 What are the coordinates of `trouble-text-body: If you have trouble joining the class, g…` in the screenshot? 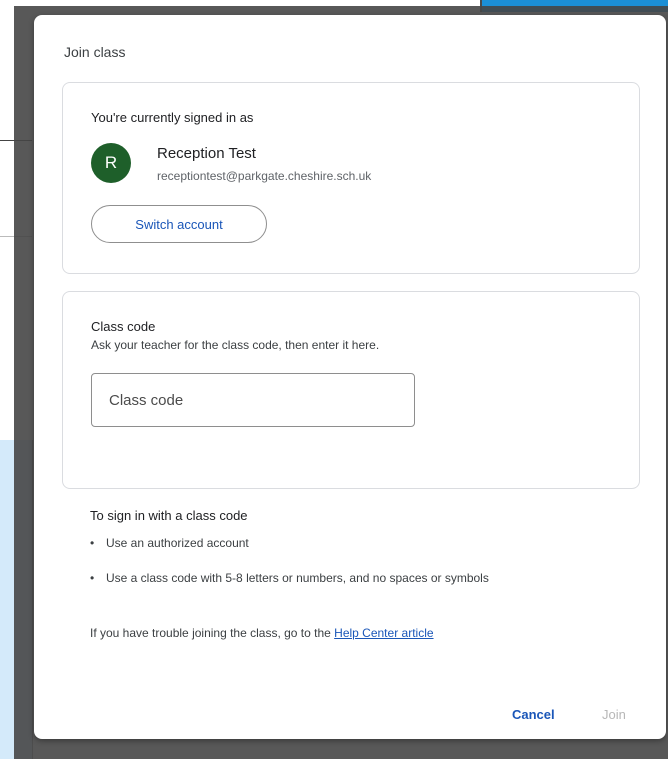 It's located at (212, 633).